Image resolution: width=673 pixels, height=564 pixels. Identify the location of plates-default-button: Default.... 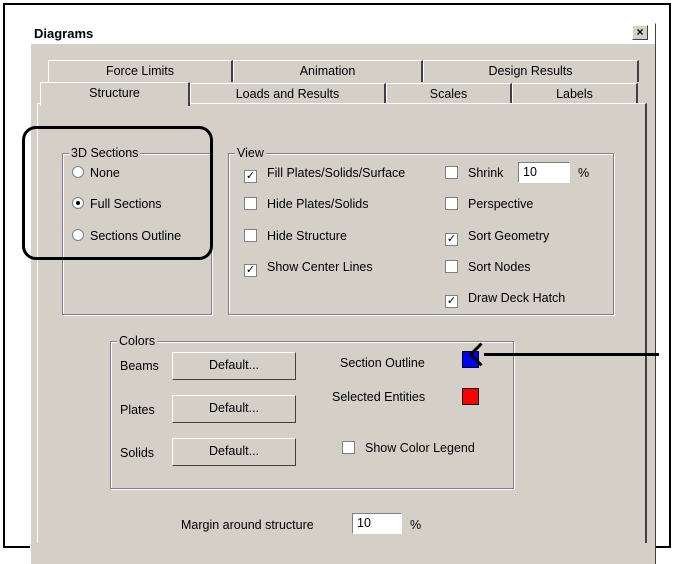
(234, 409).